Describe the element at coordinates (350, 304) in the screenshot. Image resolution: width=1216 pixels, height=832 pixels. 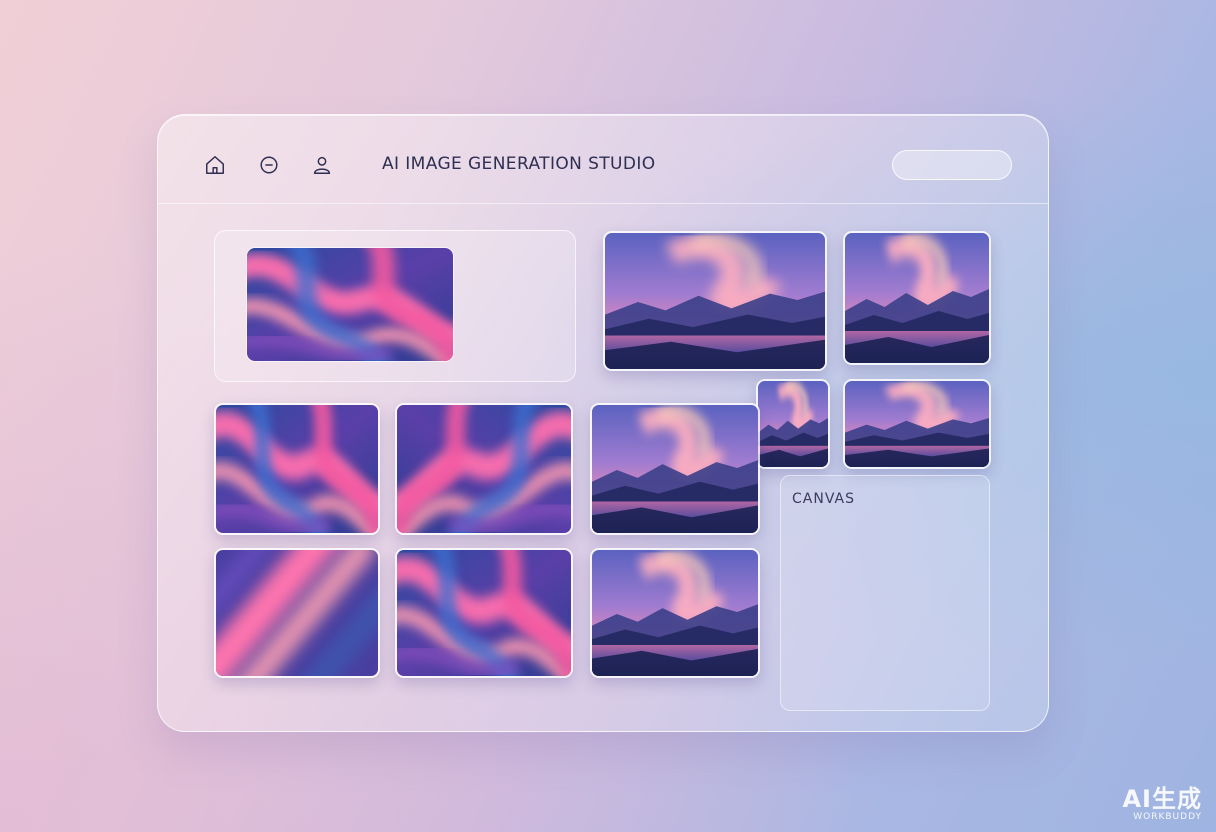
I see `preview-image` at that location.